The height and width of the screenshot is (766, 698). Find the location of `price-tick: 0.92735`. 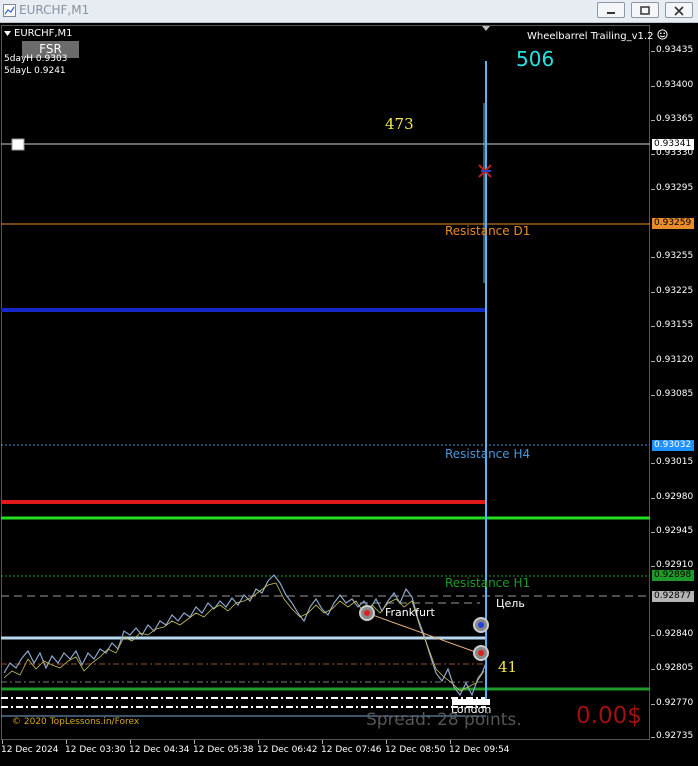

price-tick: 0.92735 is located at coordinates (675, 736).